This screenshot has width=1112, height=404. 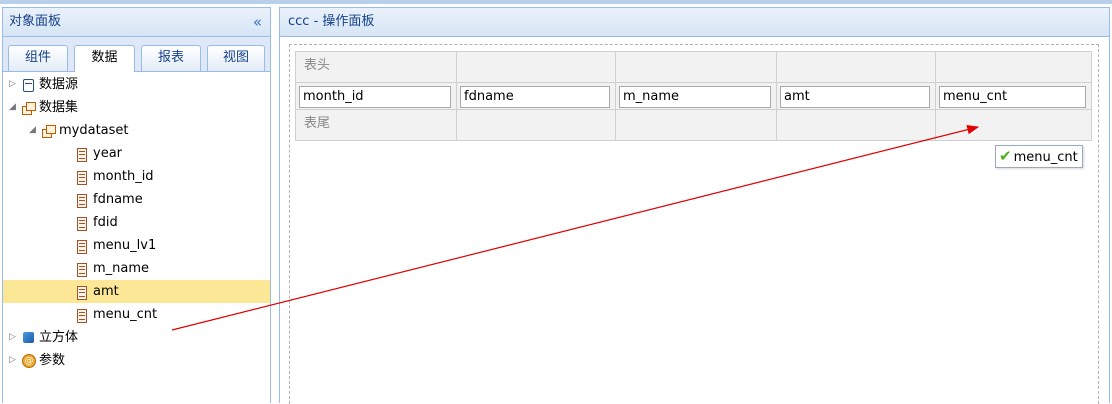 What do you see at coordinates (28, 85) in the screenshot?
I see `database-icon` at bounding box center [28, 85].